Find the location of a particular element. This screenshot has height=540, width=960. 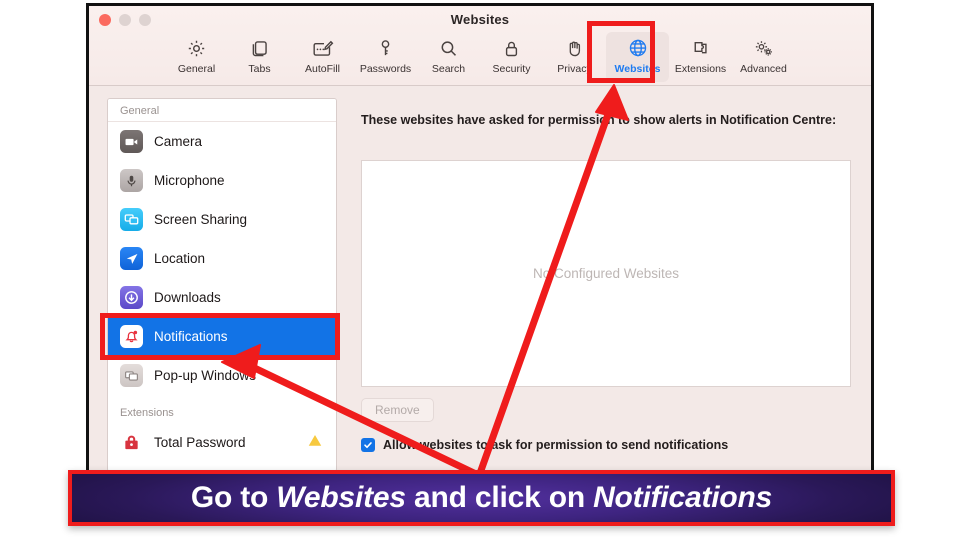

sidebar-item-location: Location is located at coordinates (222, 258).